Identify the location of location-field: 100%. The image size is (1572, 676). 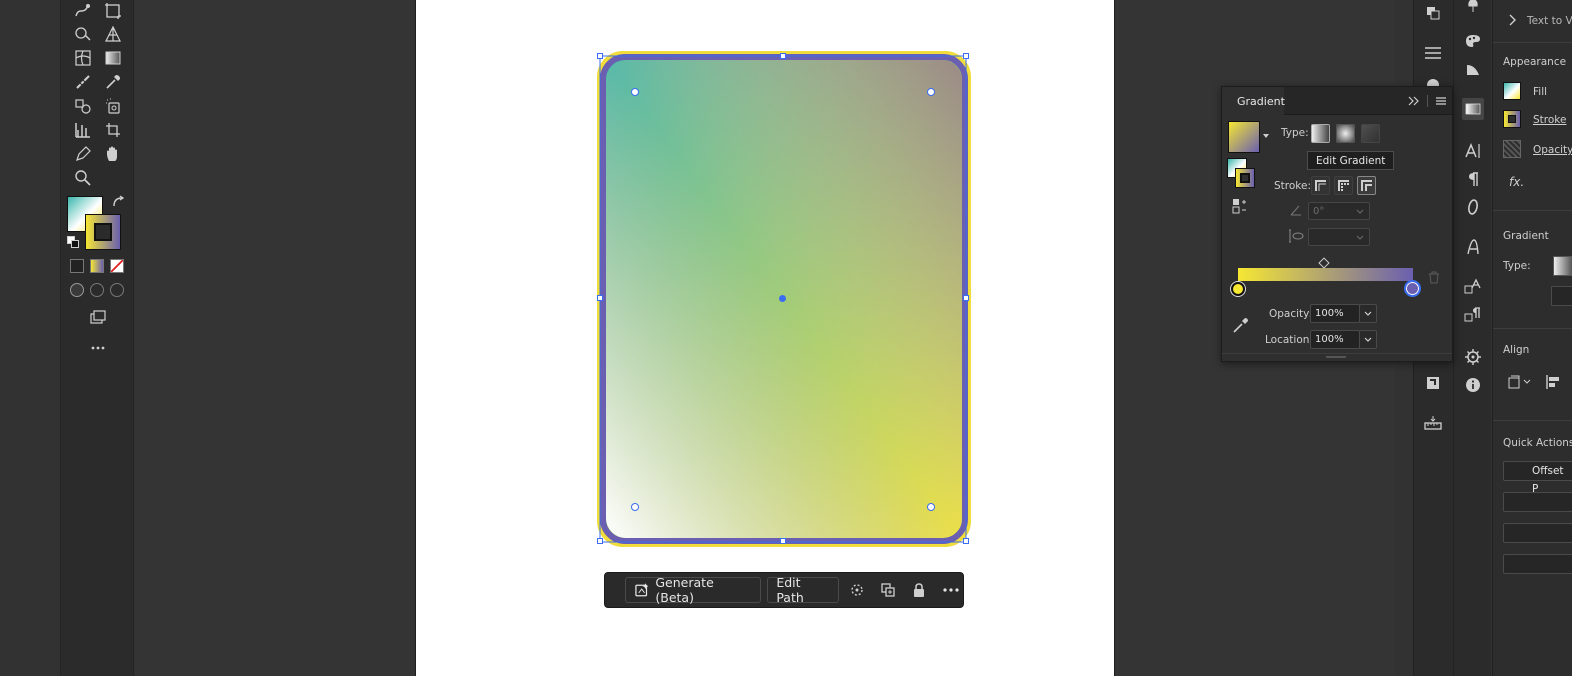
(1335, 339).